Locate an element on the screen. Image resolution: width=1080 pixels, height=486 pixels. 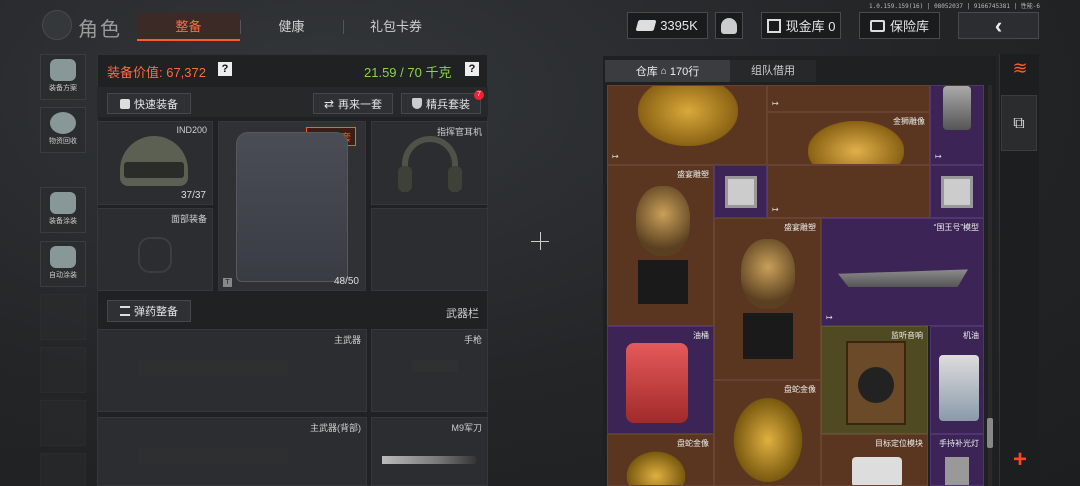
refresh-icon: ⇄ is located at coordinates (329, 103).